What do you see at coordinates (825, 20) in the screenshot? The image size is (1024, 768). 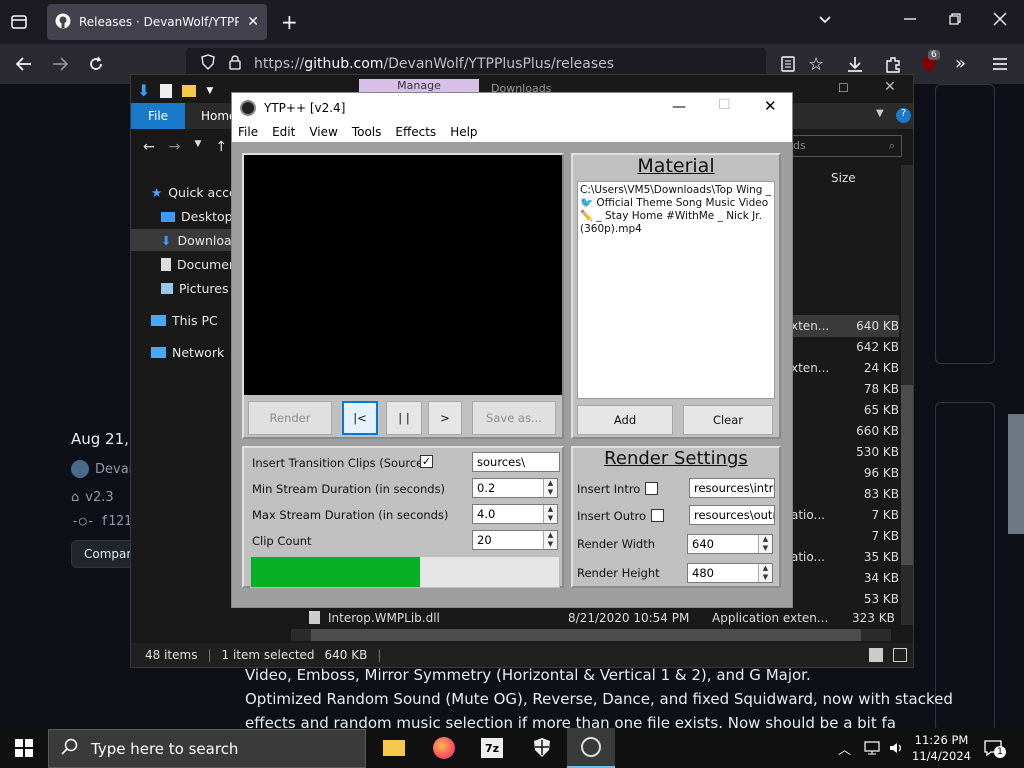 I see `list-all-tabs-icon` at bounding box center [825, 20].